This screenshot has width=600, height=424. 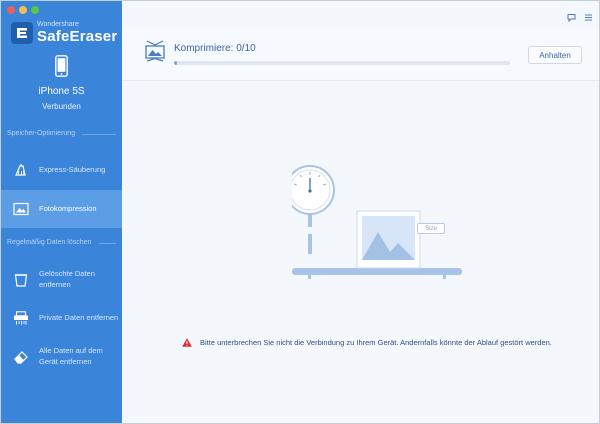 I want to click on section-label-storage: Speicher-Optimierung, so click(x=41, y=133).